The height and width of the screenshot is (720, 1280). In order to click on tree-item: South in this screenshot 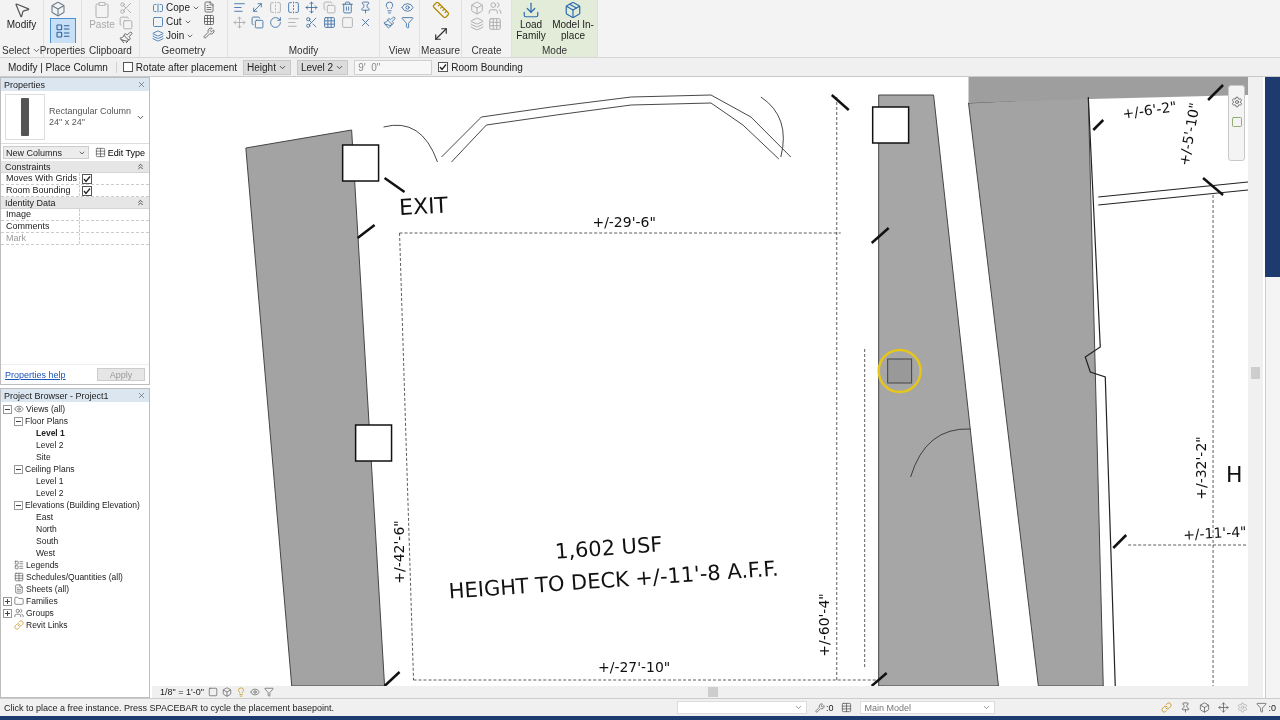, I will do `click(47, 541)`.